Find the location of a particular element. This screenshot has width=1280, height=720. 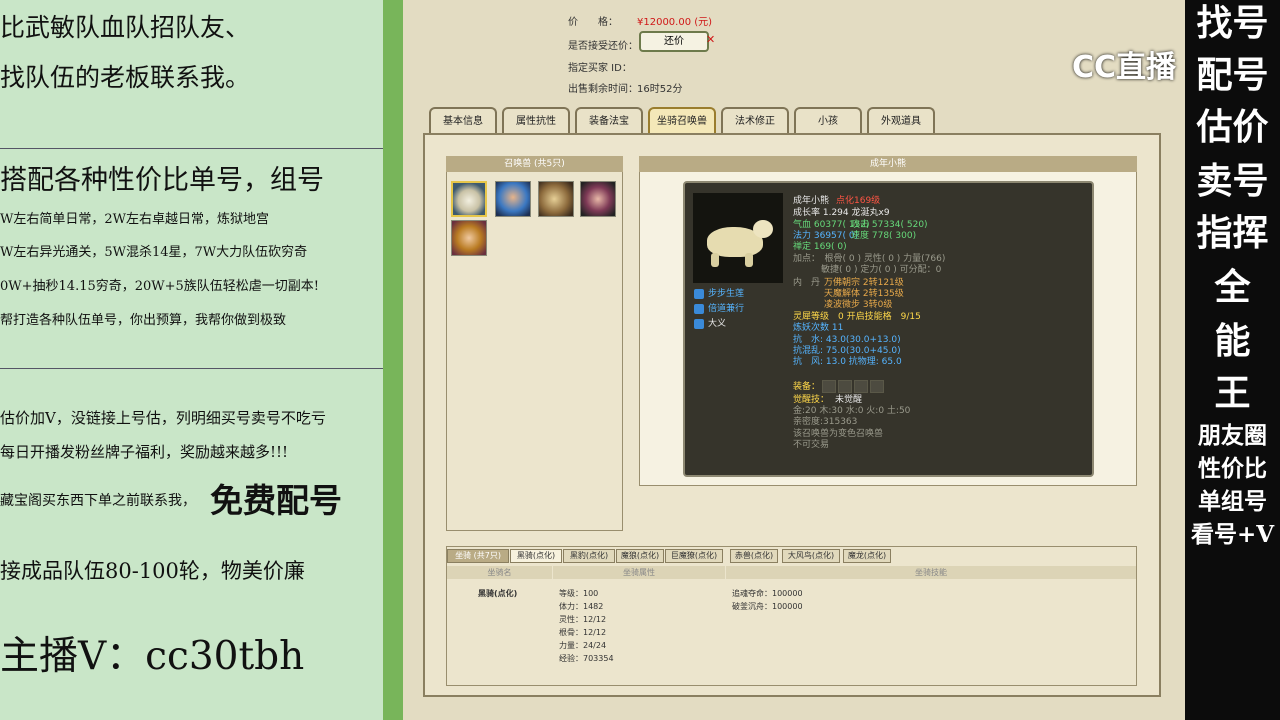

tab-appearance: 外观道具 is located at coordinates (901, 120).